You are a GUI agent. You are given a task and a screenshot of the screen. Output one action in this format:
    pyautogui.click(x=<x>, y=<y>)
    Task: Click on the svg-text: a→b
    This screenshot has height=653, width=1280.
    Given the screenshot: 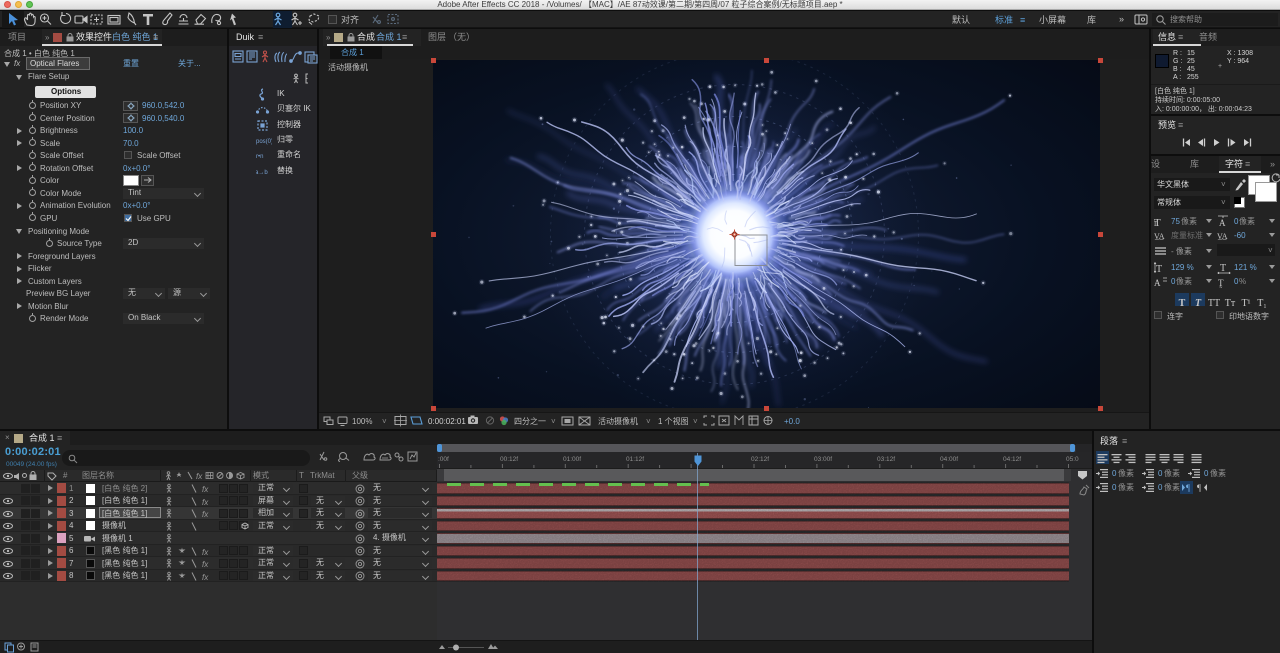 What is the action you would take?
    pyautogui.click(x=262, y=173)
    